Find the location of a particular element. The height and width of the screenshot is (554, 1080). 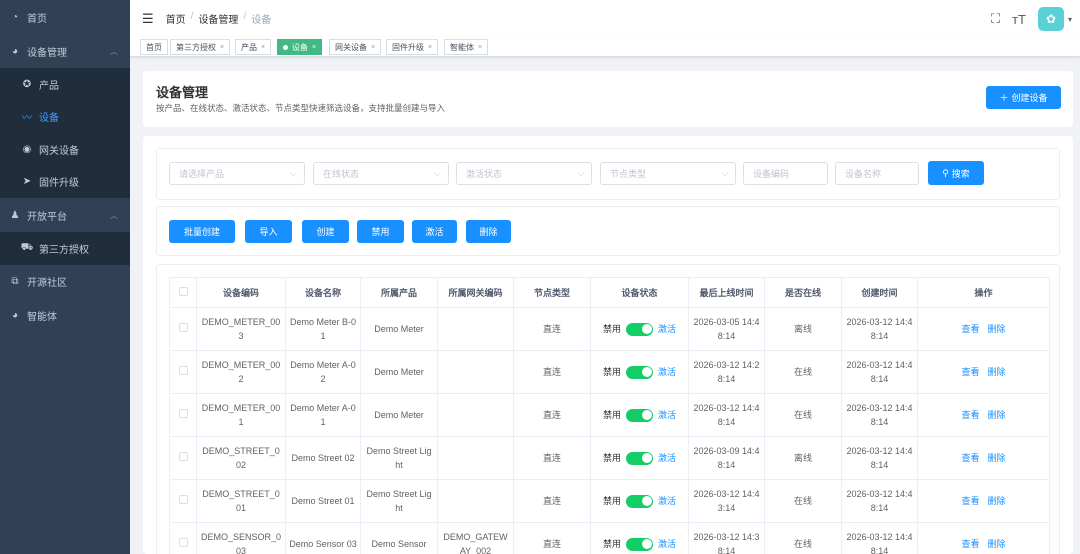

search-button: ⚲ 搜索 is located at coordinates (956, 173).